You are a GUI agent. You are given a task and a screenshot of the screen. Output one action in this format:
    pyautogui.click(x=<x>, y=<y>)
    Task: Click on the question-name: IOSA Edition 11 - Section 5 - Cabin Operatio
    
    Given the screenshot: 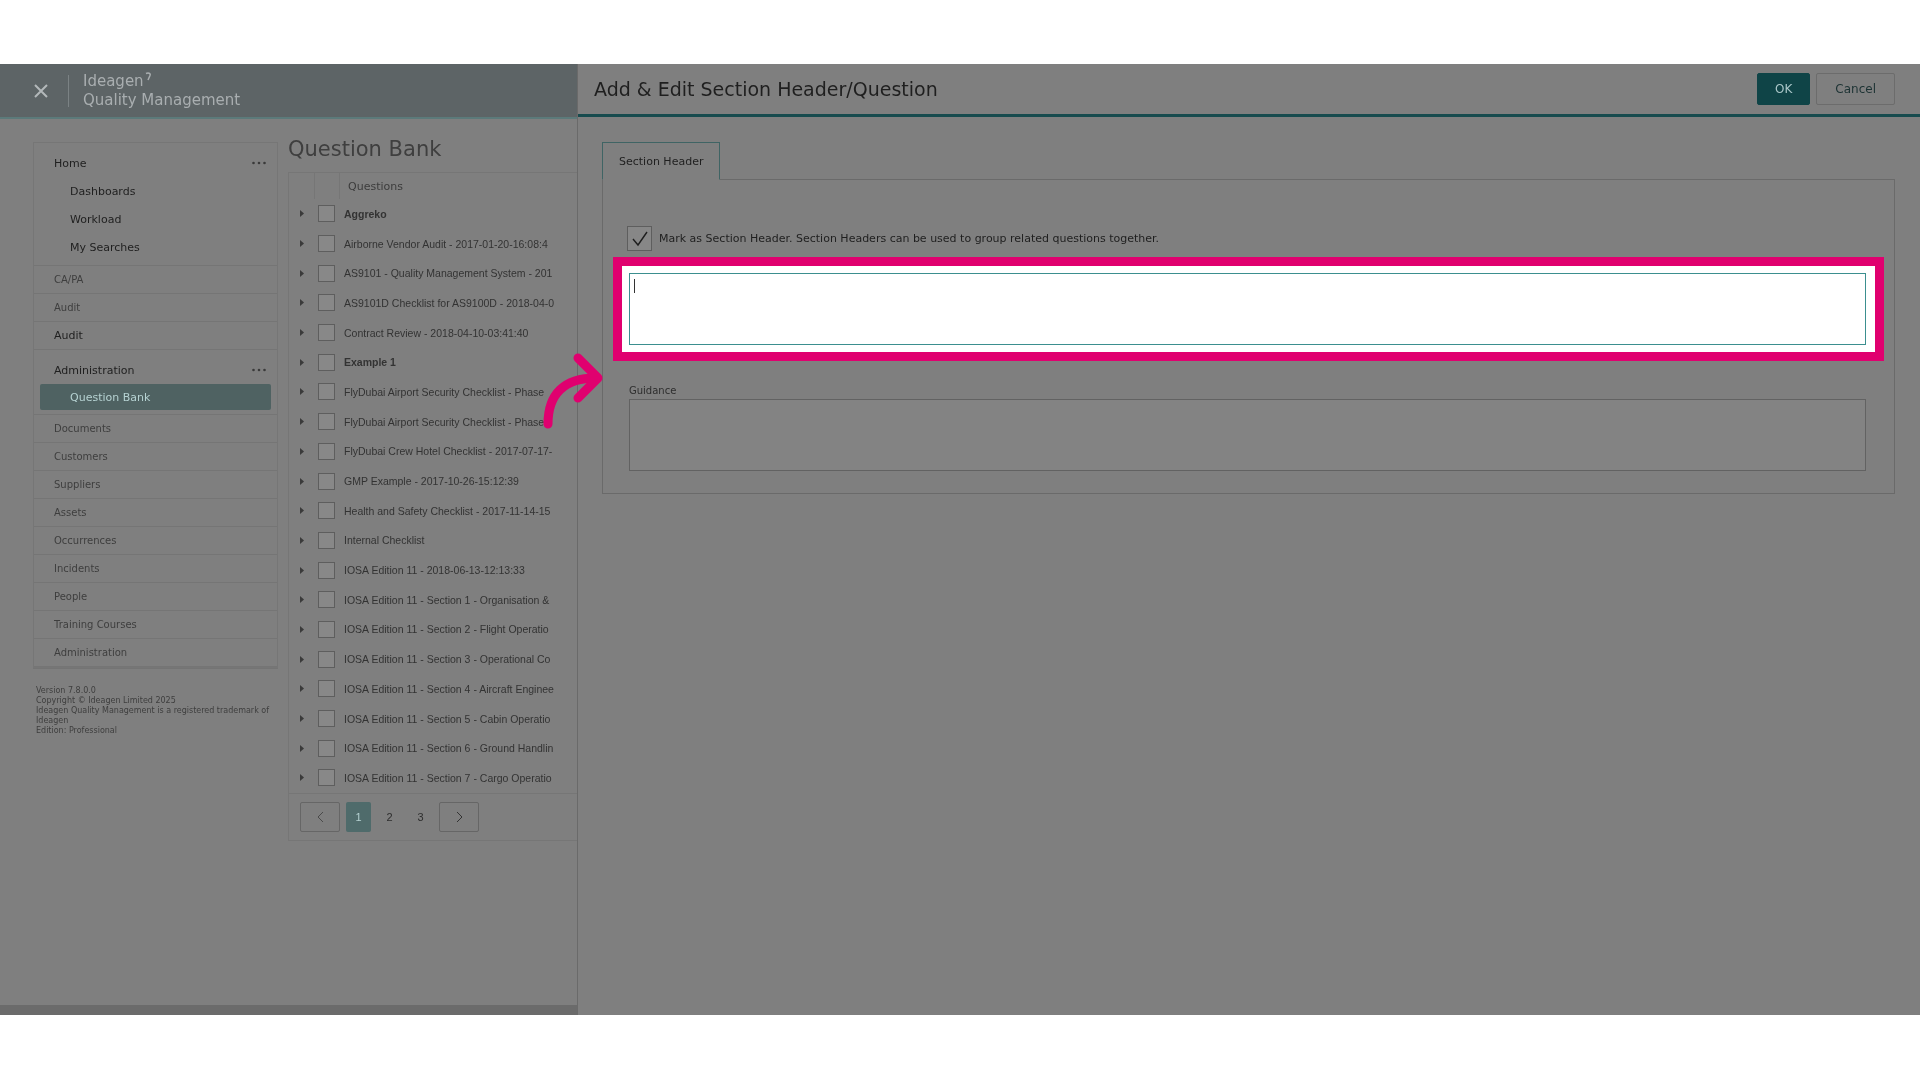 What is the action you would take?
    pyautogui.click(x=447, y=718)
    